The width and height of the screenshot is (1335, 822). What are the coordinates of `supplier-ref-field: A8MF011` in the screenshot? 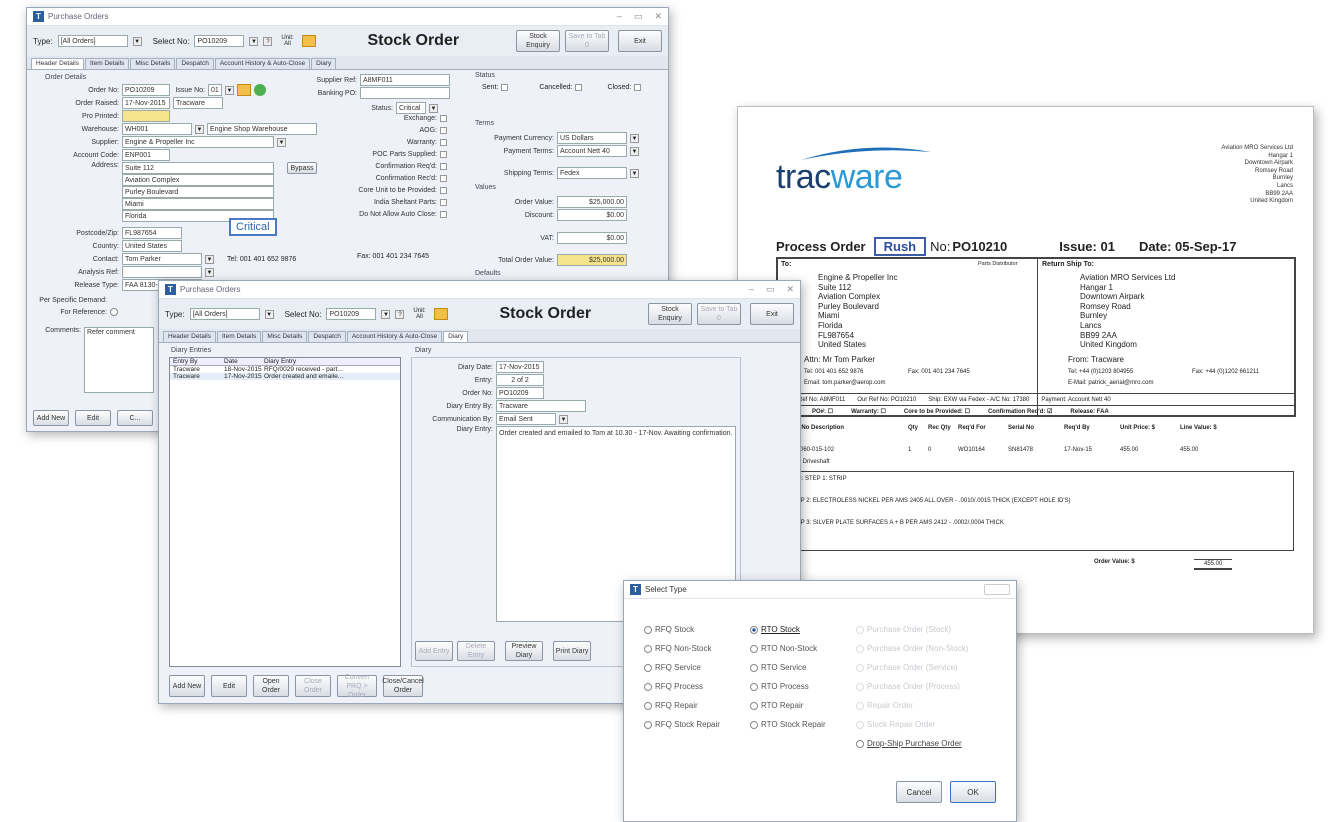 It's located at (405, 80).